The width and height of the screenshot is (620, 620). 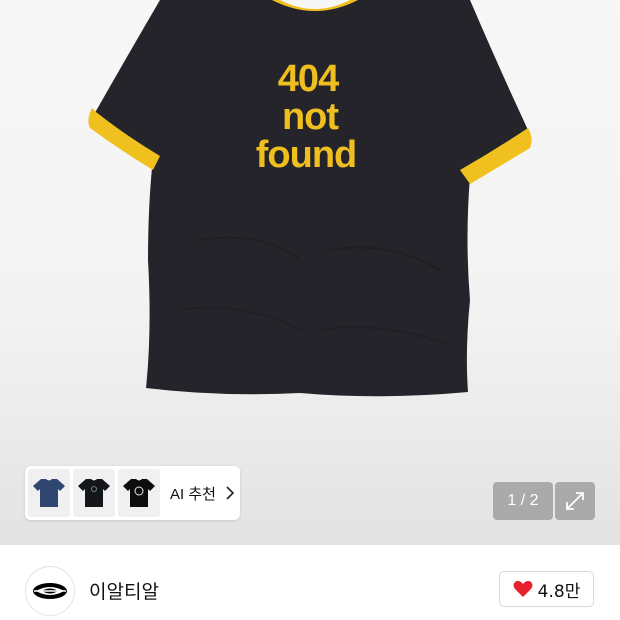 I want to click on ai-recommendation-label: AI 추천, so click(x=193, y=494).